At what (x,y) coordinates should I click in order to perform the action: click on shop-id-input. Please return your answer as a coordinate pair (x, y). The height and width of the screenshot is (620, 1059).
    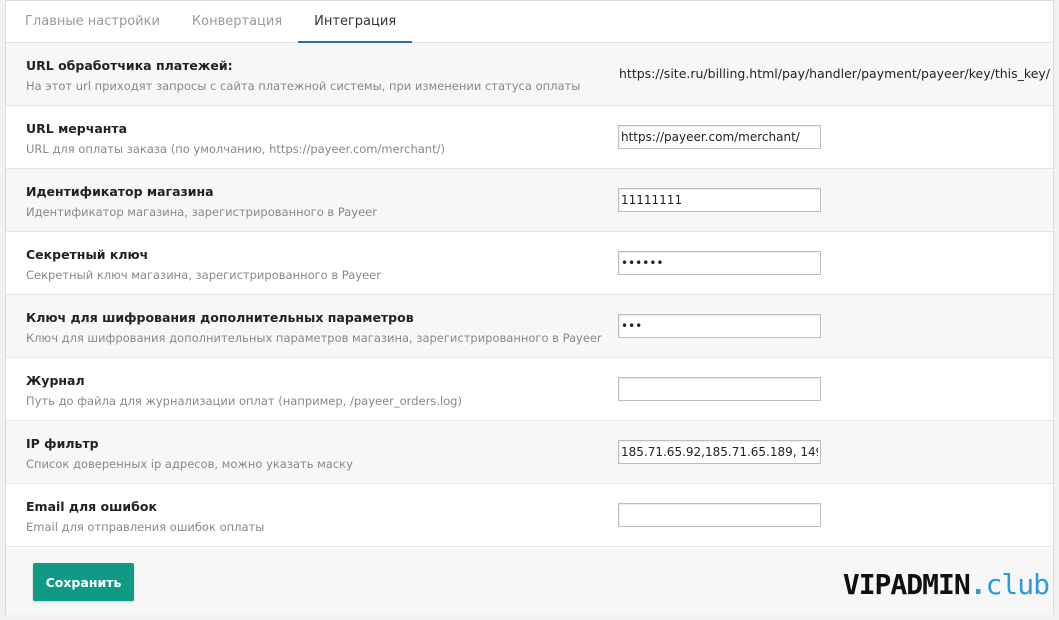
    Looking at the image, I should click on (719, 200).